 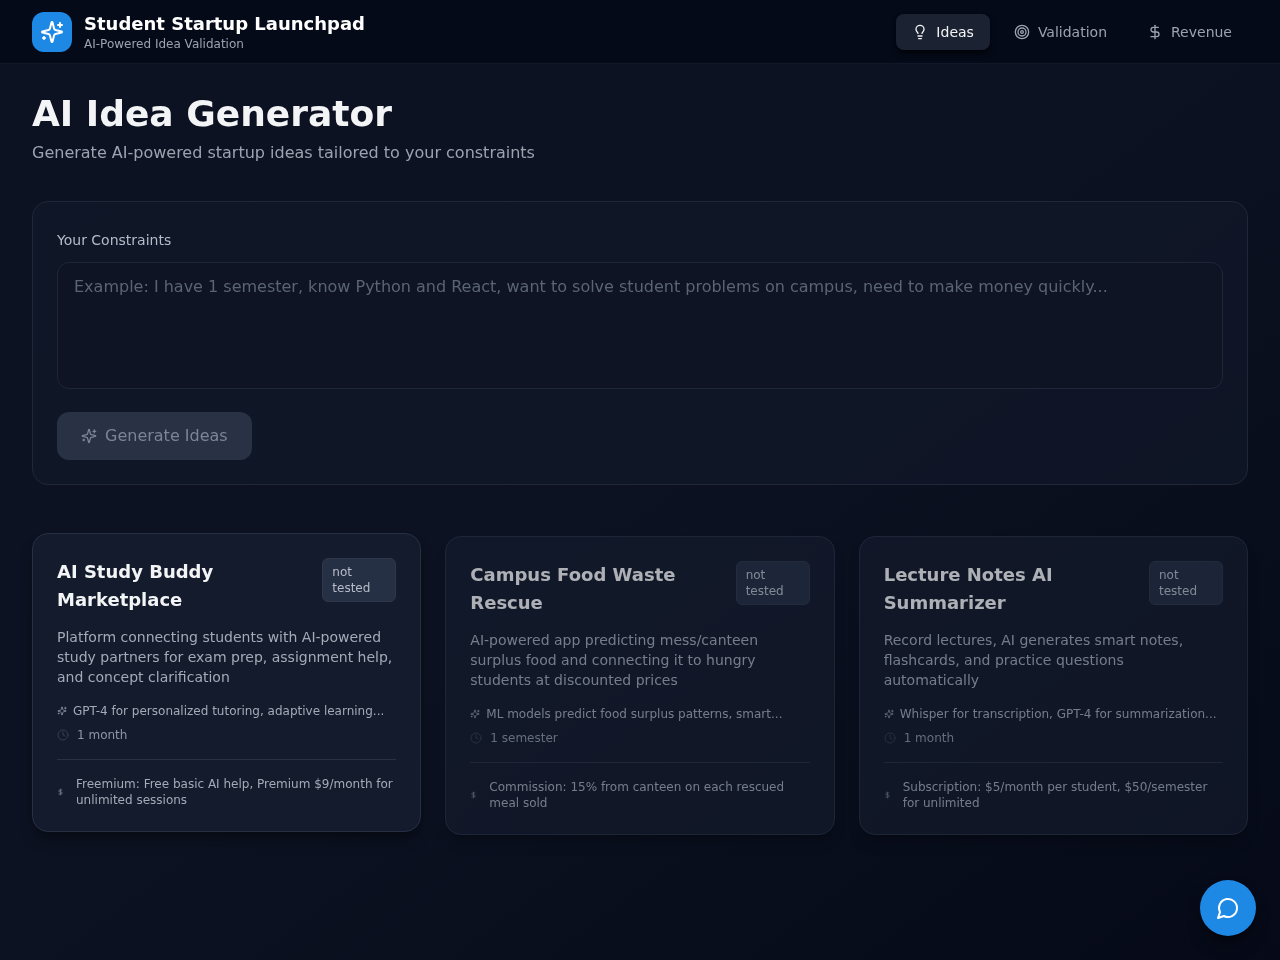 I want to click on revenue-model: Commission: 15% from canteen on each rescued meal sold, so click(x=637, y=795).